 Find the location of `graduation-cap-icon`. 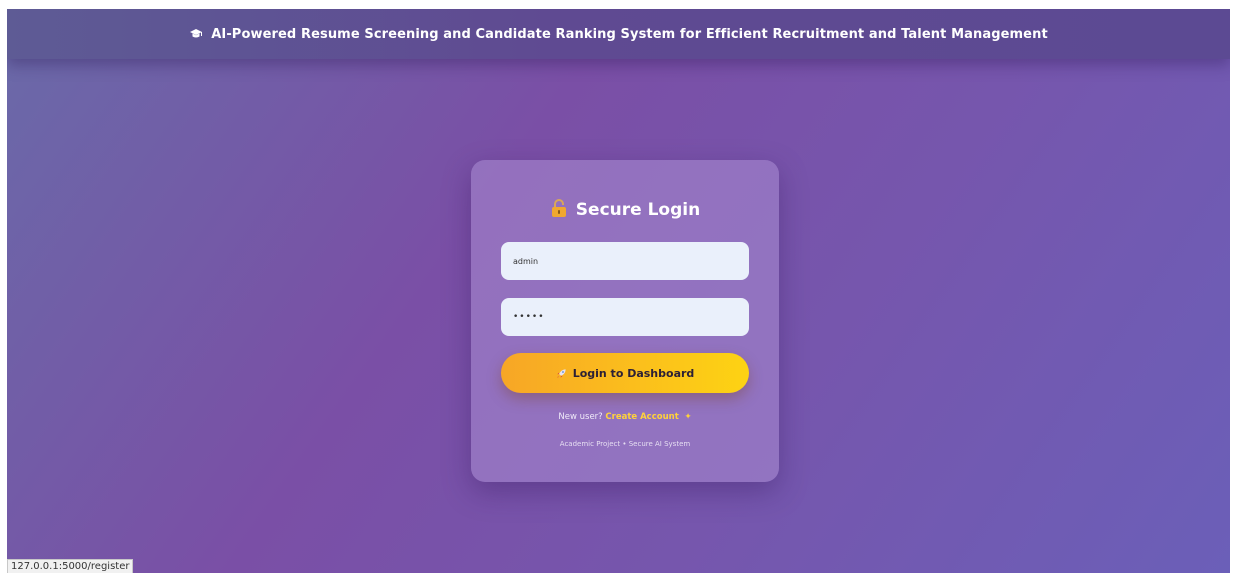

graduation-cap-icon is located at coordinates (196, 34).